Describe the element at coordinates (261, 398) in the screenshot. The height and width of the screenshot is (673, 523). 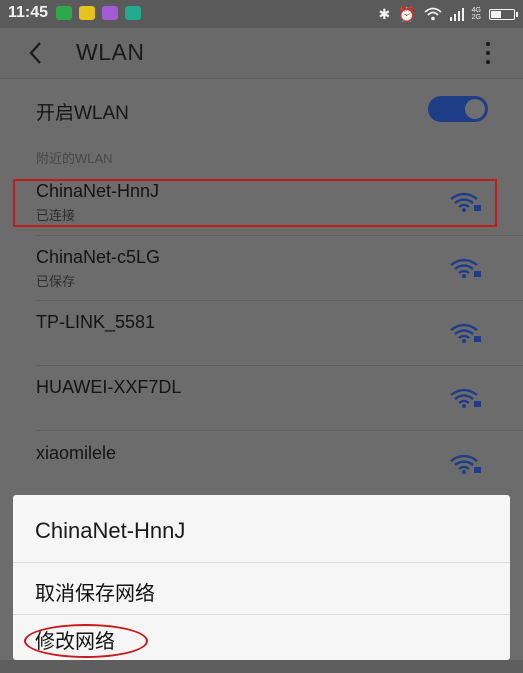
I see `network-item: HUAWEI-XXF7DL` at that location.